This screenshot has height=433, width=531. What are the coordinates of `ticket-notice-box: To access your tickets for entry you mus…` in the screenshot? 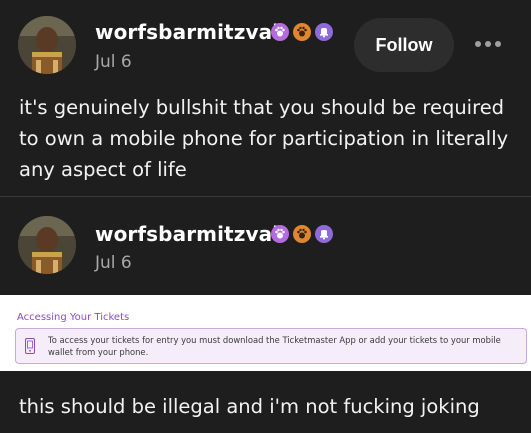 It's located at (271, 346).